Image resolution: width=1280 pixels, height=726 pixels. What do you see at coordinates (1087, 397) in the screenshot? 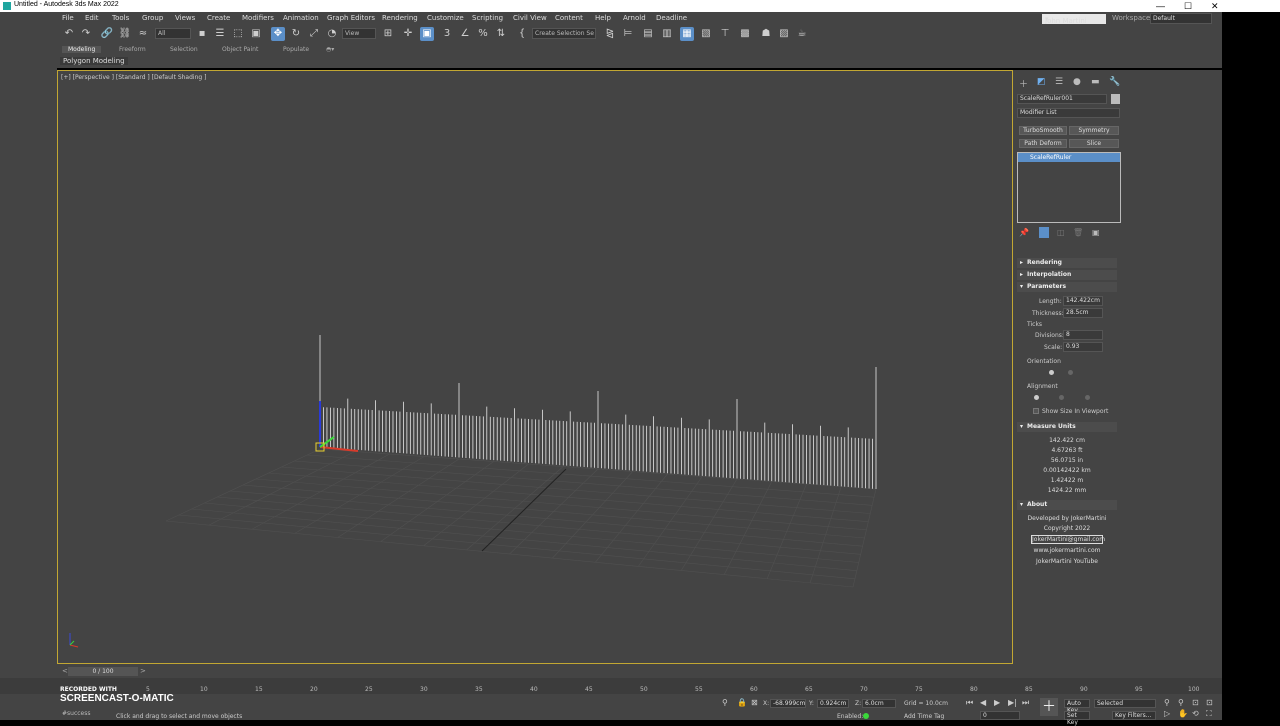
I see `alignment-right-radio` at bounding box center [1087, 397].